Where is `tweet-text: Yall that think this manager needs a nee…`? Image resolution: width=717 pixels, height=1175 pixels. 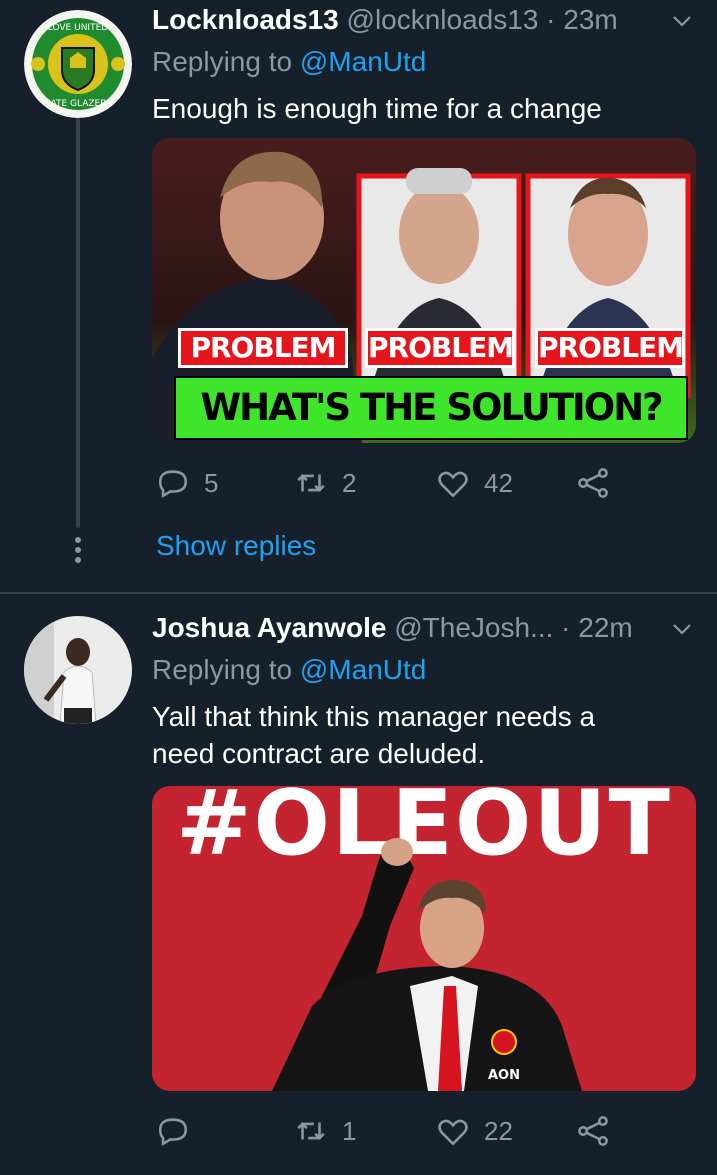
tweet-text: Yall that think this manager needs a nee… is located at coordinates (374, 735).